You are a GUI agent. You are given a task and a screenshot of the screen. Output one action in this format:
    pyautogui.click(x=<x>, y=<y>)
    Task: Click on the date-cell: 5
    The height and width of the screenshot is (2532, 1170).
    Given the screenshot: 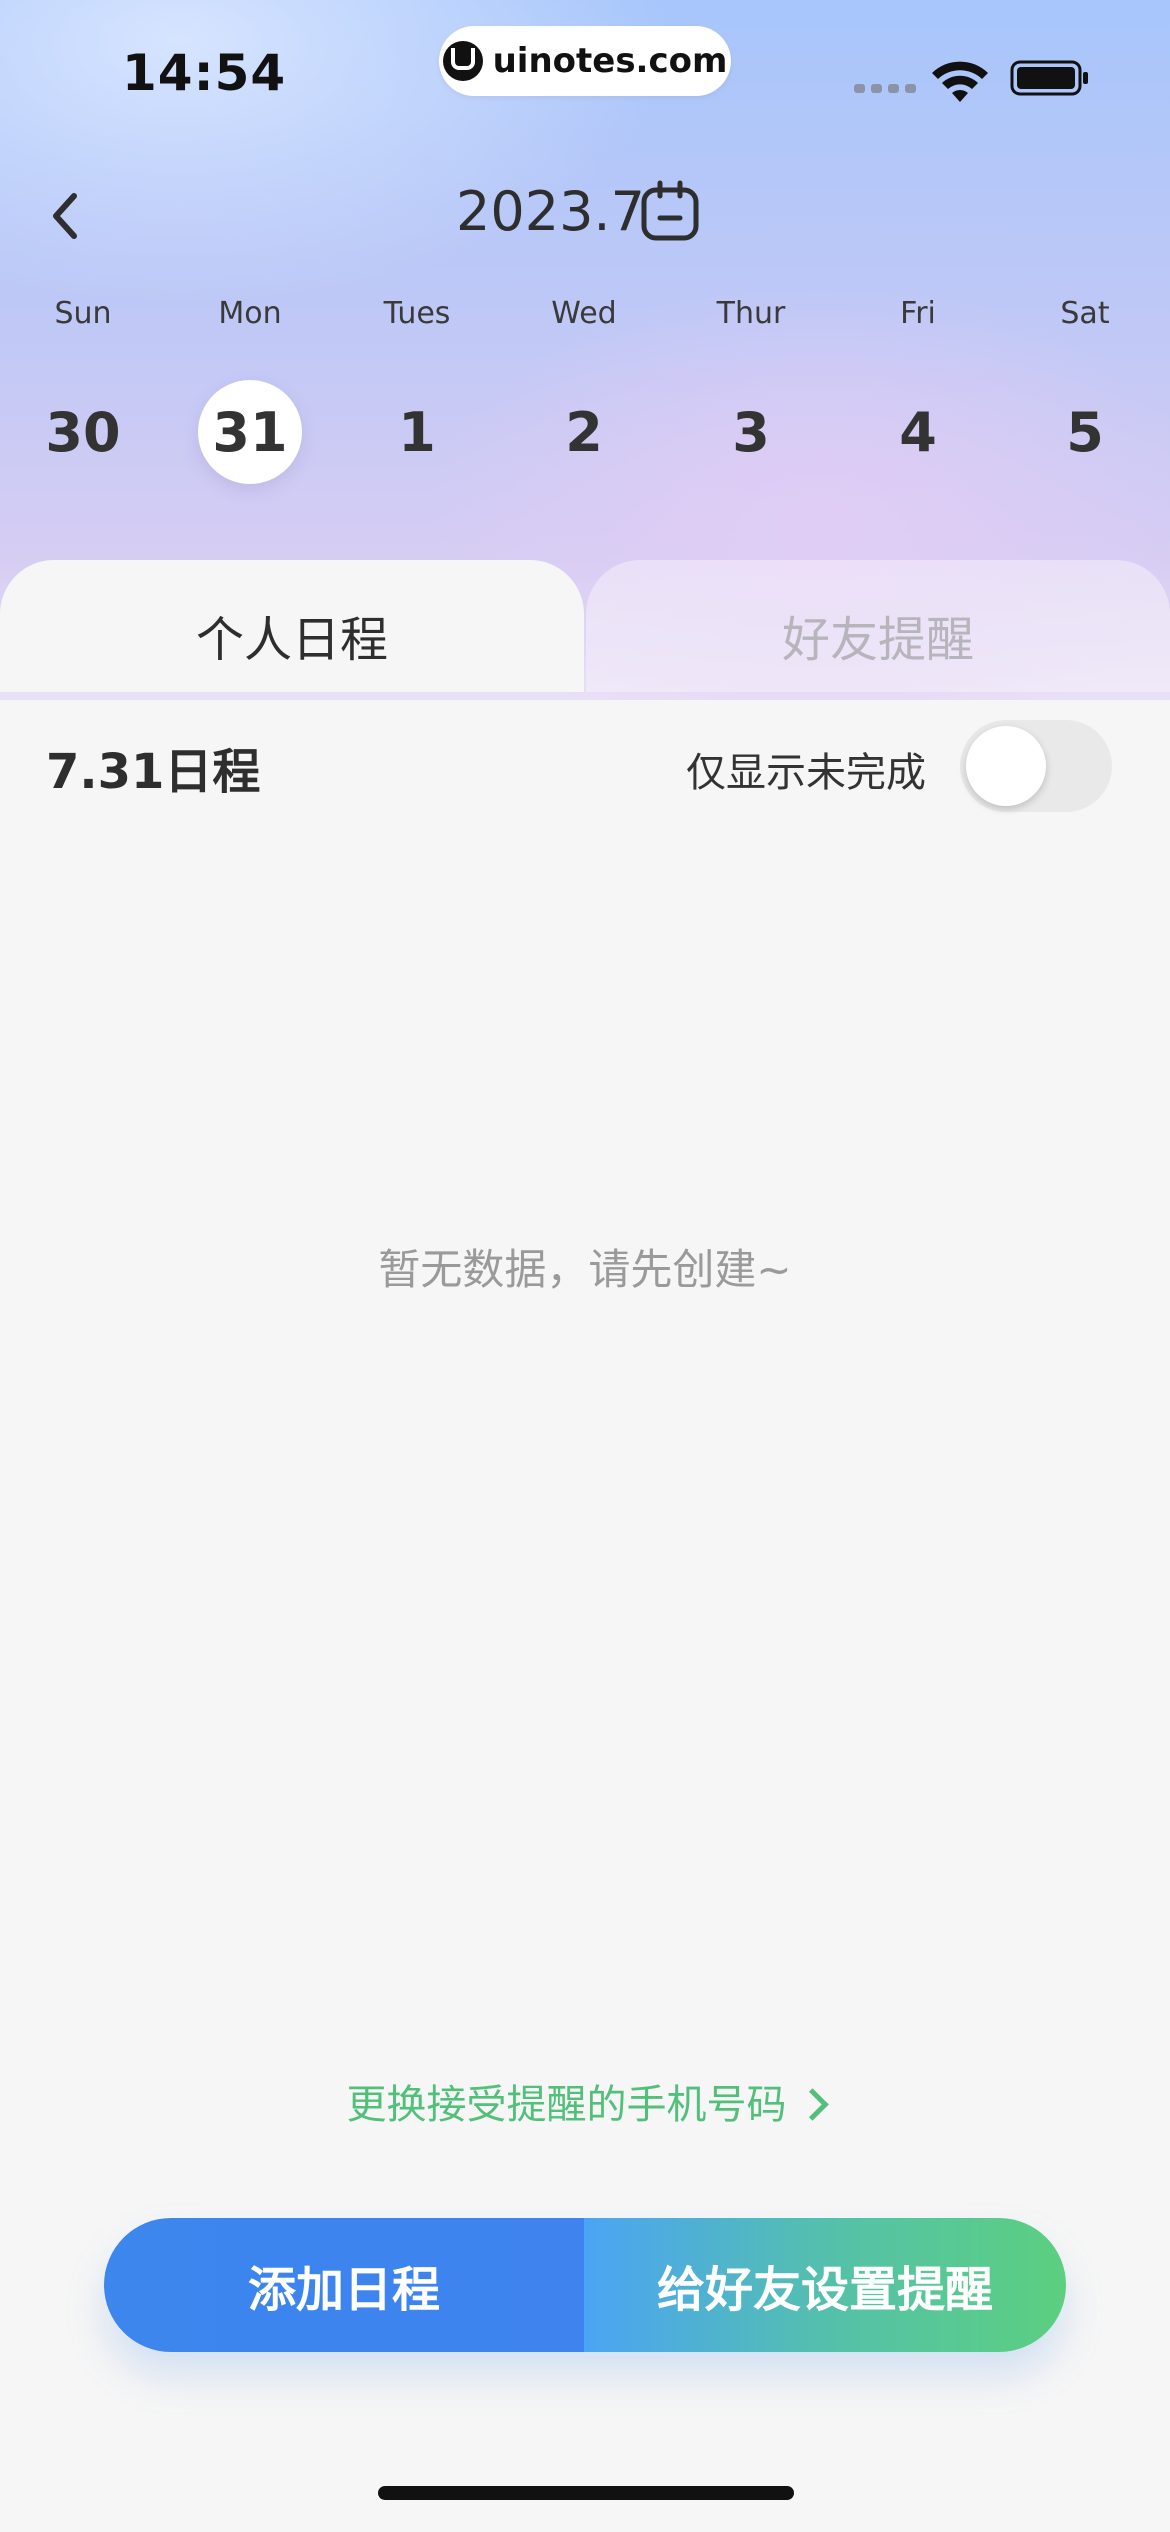 What is the action you would take?
    pyautogui.click(x=1085, y=432)
    